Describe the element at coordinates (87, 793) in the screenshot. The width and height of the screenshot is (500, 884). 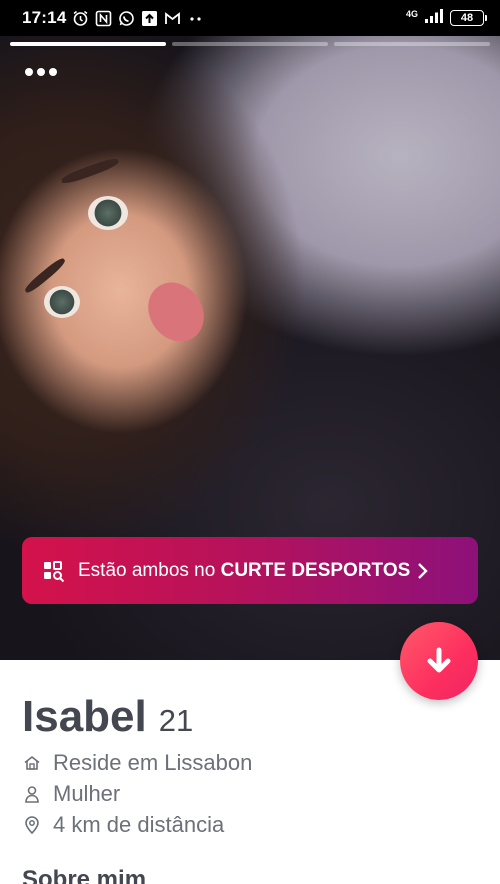
I see `gender-text: Mulher` at that location.